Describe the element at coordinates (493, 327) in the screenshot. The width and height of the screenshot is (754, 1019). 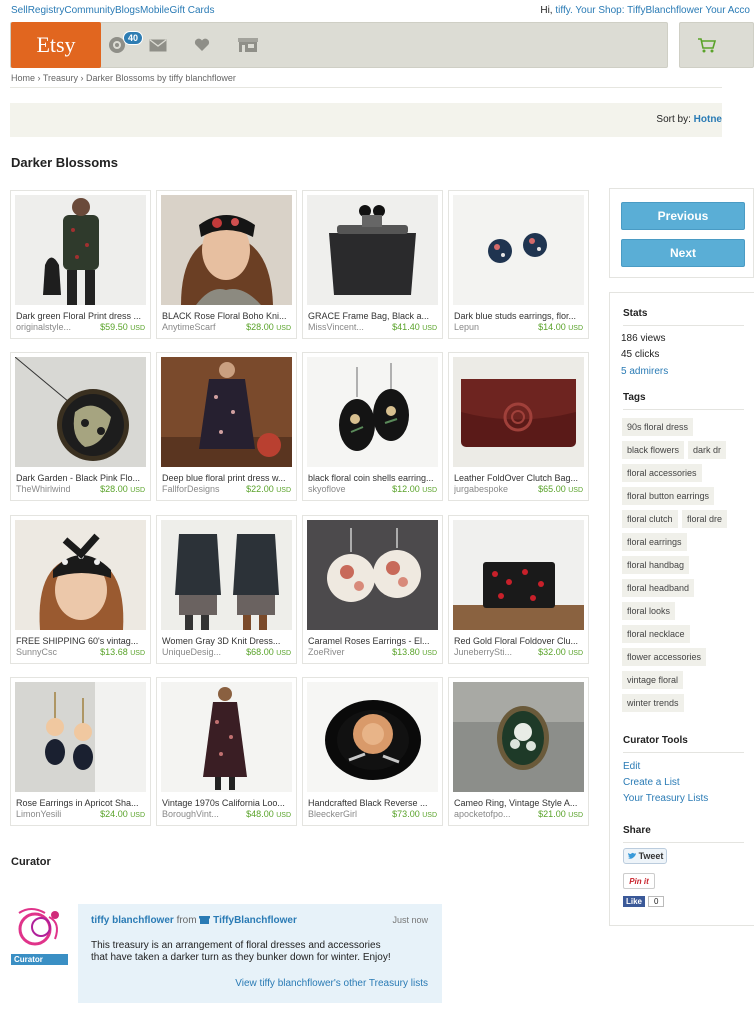
I see `item-shop: Lepun` at that location.